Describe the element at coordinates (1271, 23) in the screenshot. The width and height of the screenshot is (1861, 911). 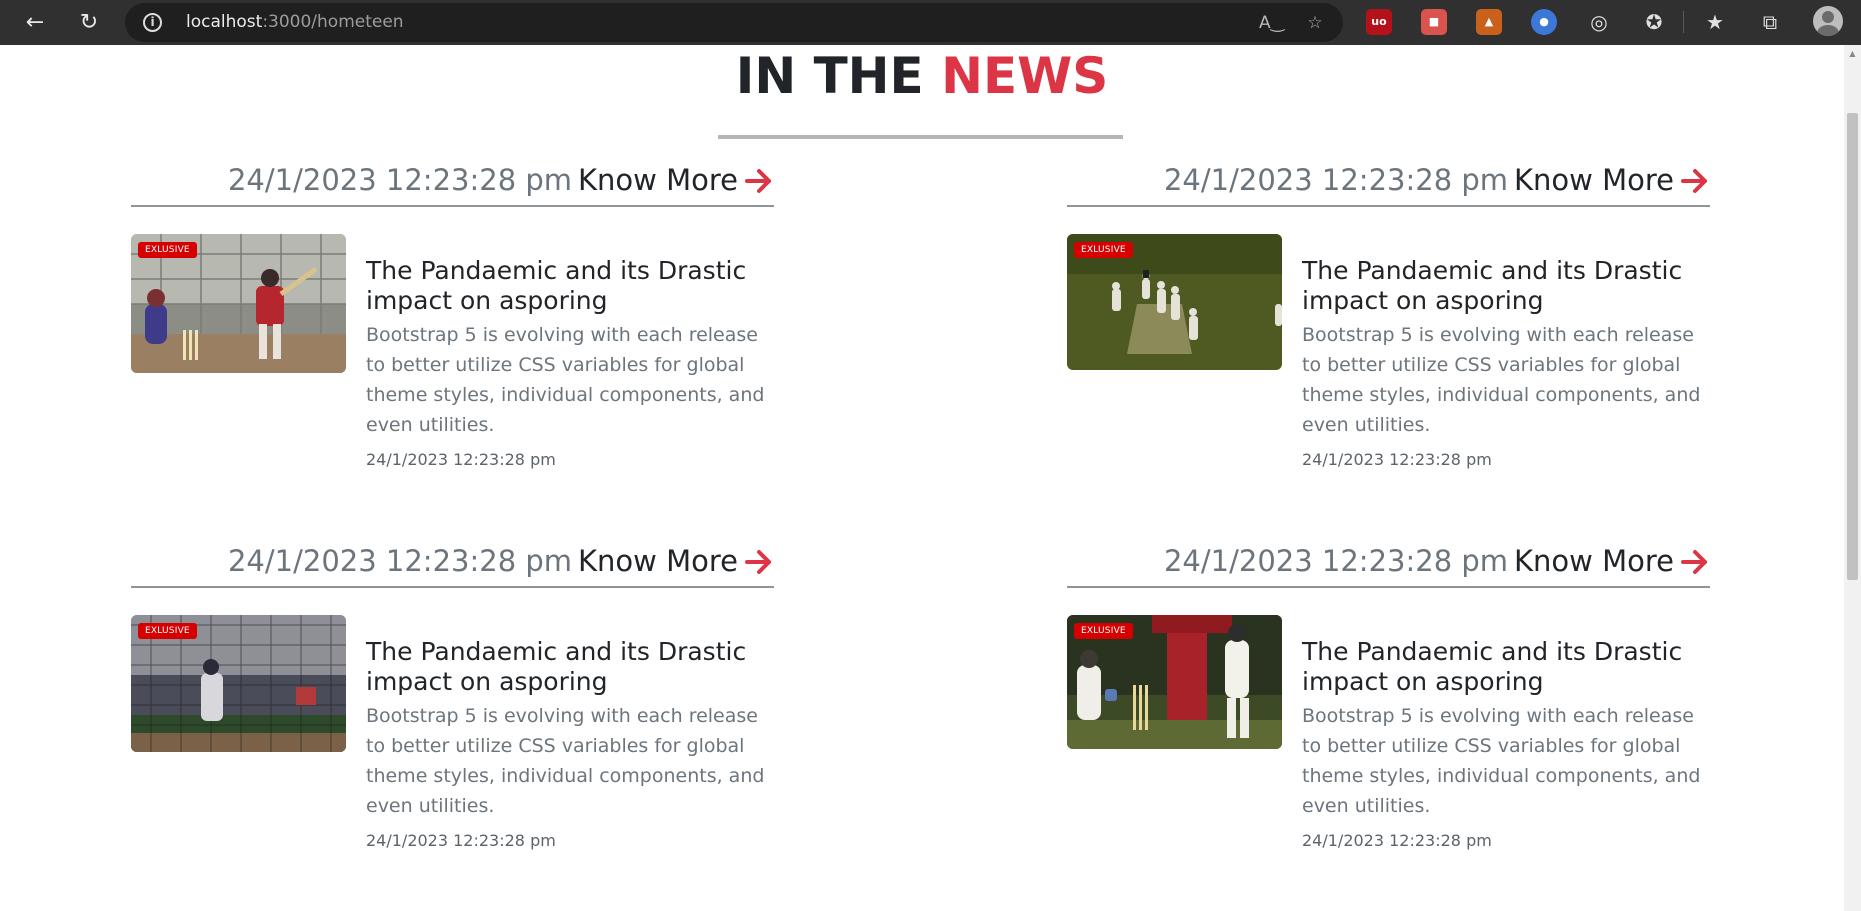
I see `read-aloud-icon: A‿` at that location.